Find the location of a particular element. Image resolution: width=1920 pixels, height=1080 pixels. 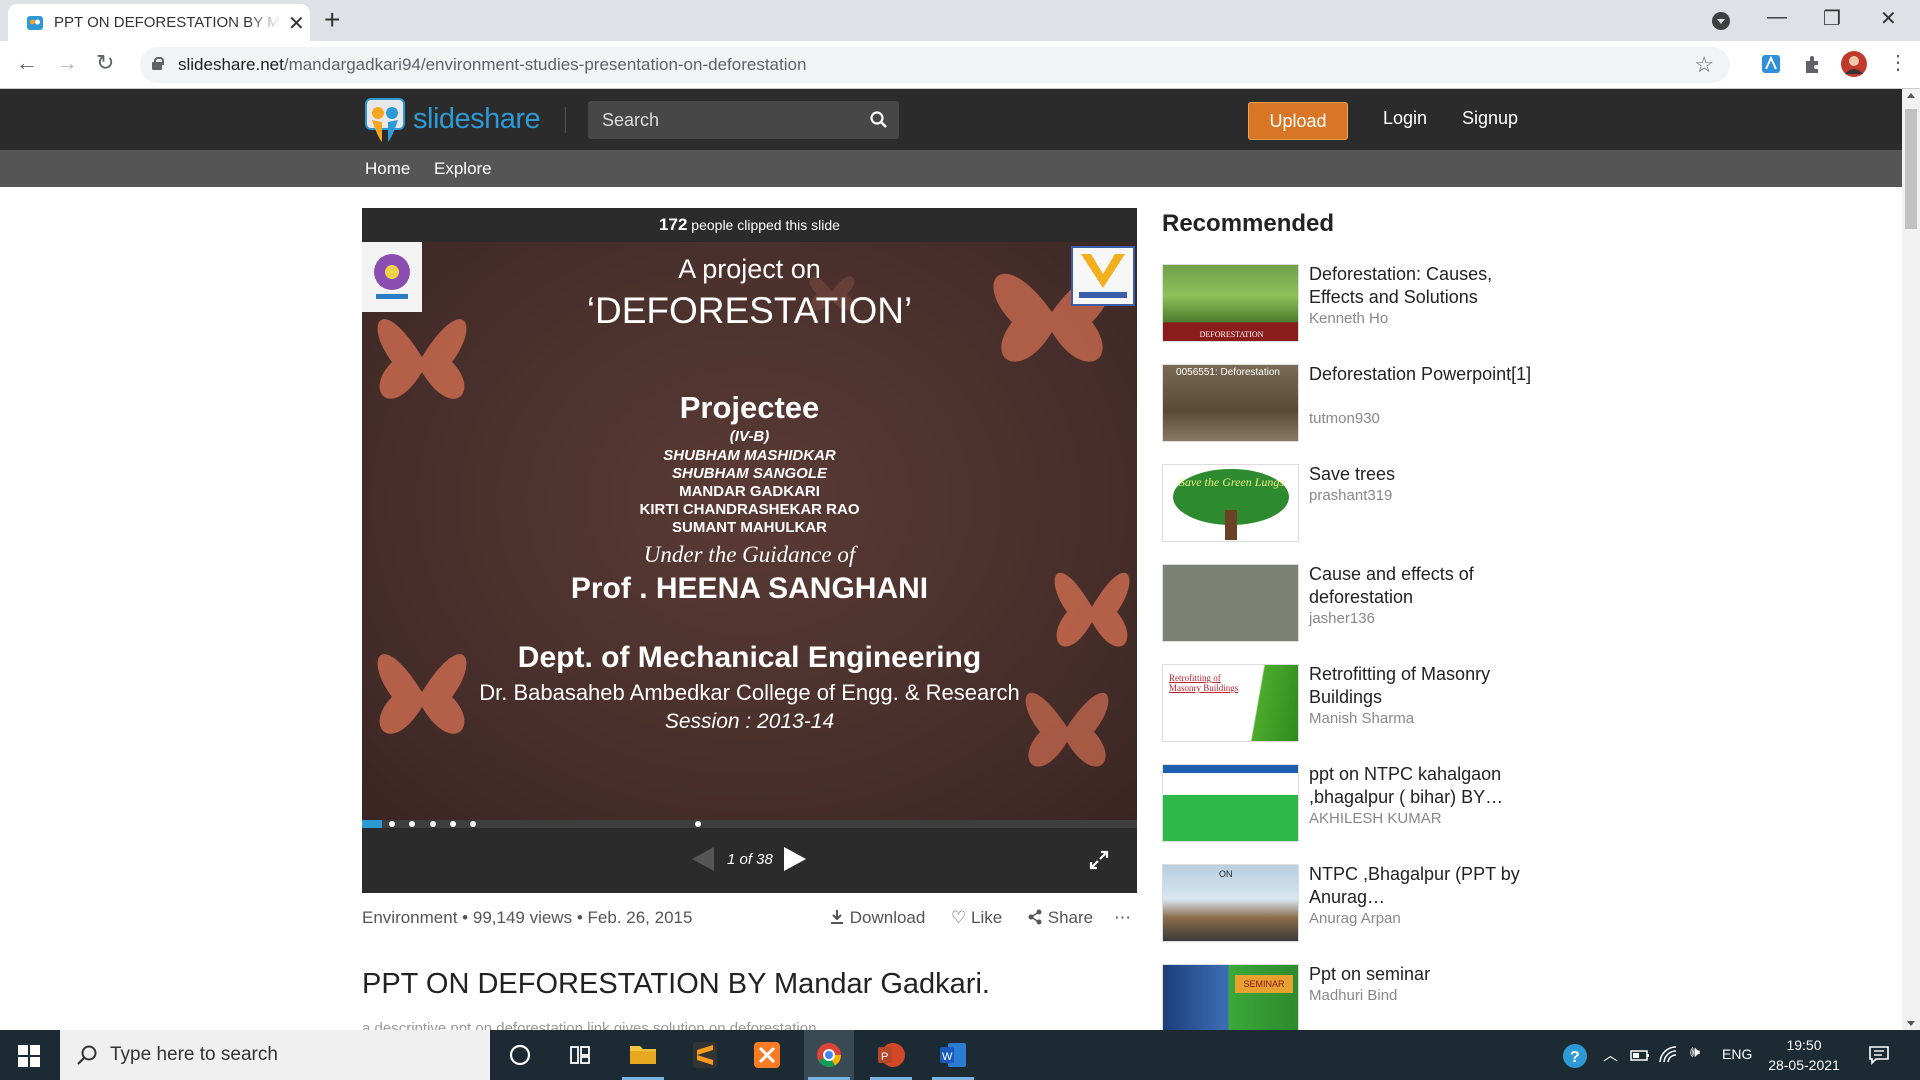

xampp-icon is located at coordinates (767, 1055).